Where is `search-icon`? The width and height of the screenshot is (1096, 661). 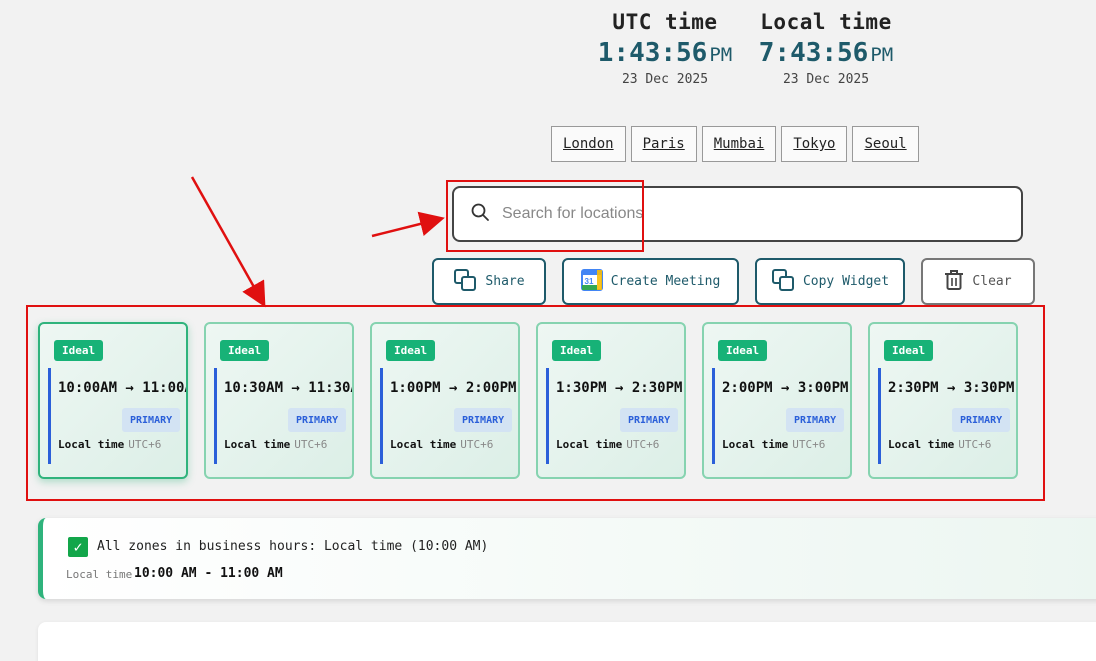
search-icon is located at coordinates (480, 214).